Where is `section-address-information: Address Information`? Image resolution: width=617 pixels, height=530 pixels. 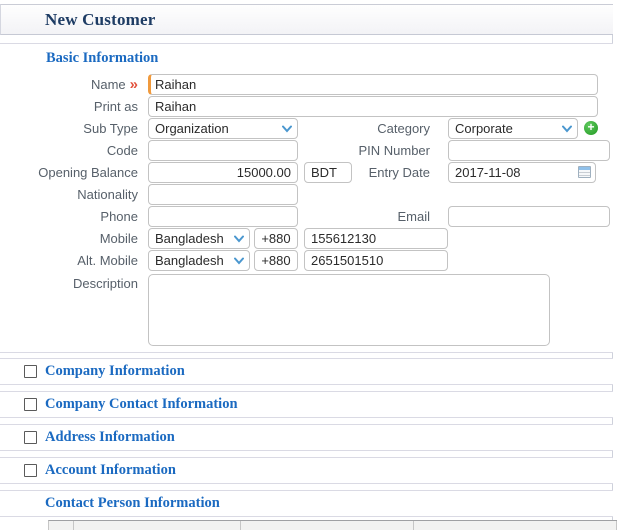 section-address-information: Address Information is located at coordinates (306, 437).